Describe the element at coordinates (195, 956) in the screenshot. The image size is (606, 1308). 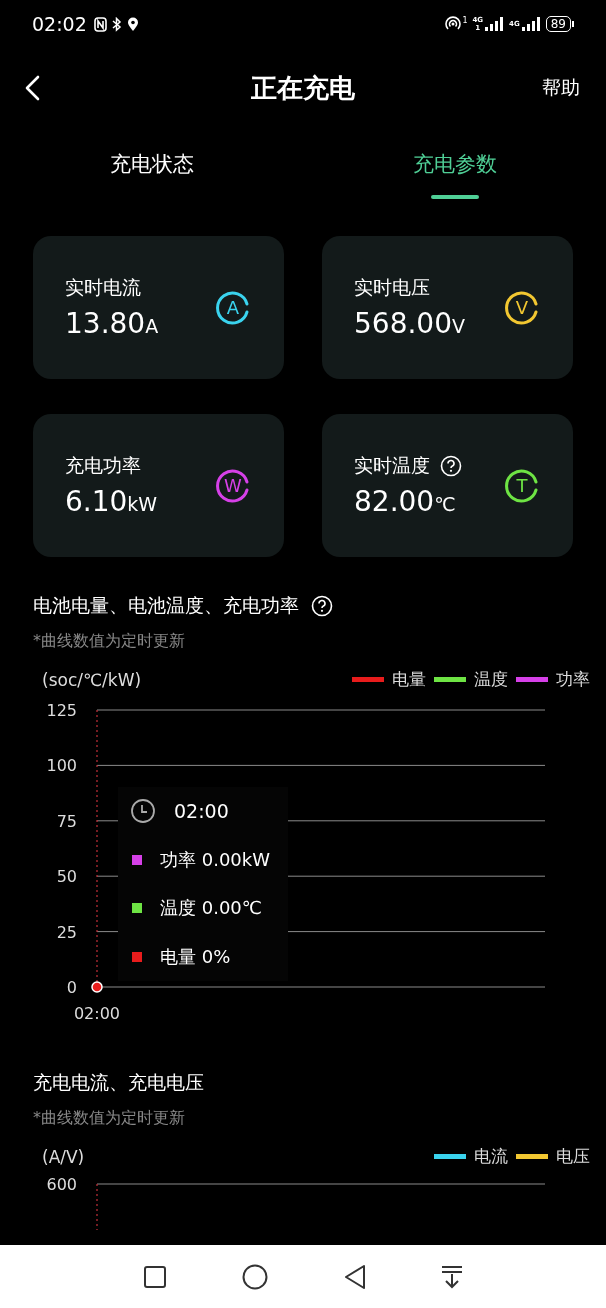
I see `tooltip-value: 电量 0%` at that location.